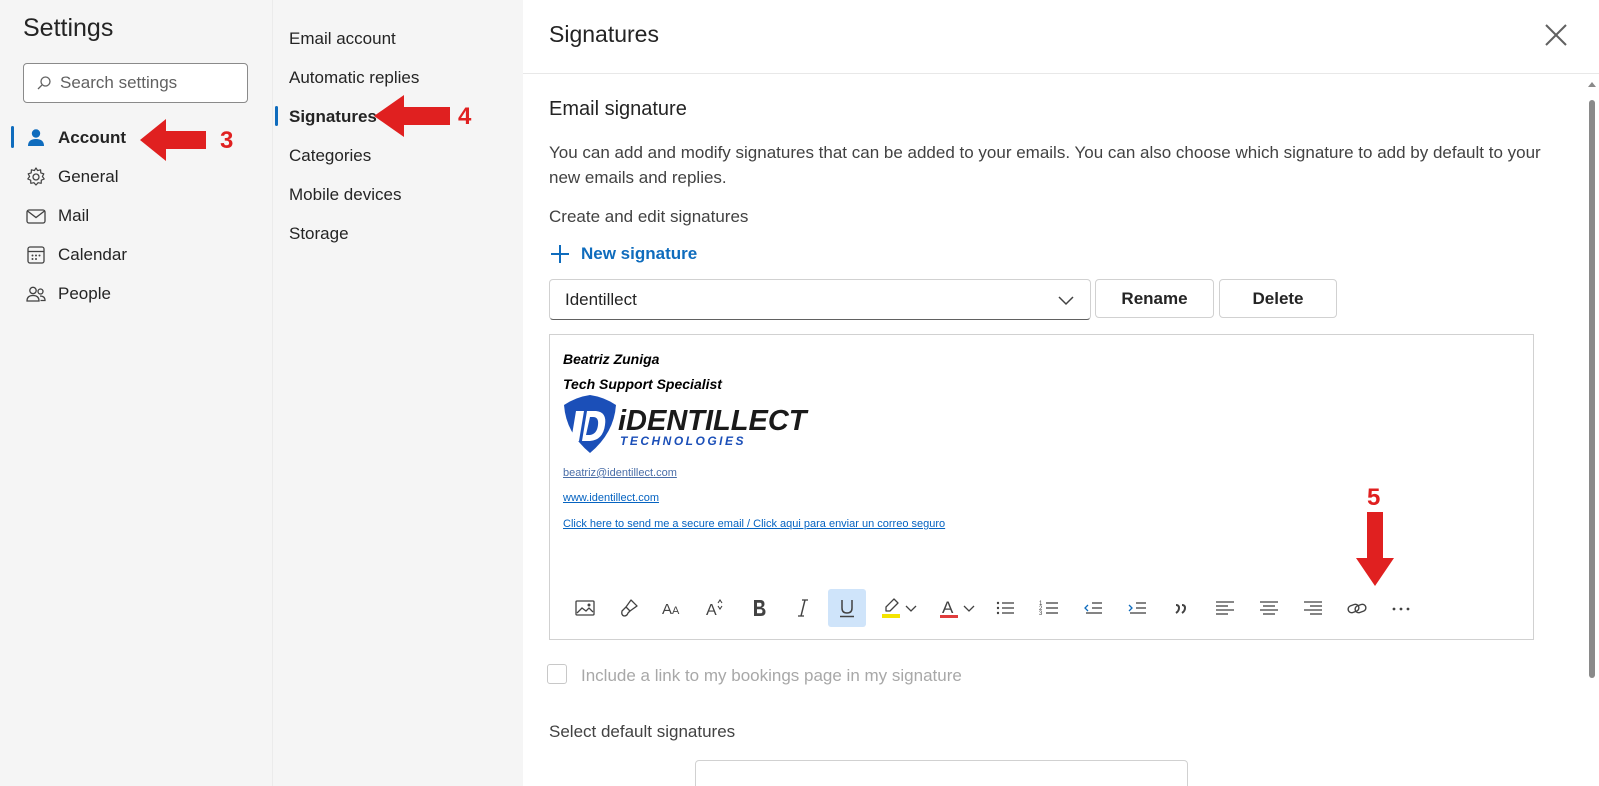 The height and width of the screenshot is (786, 1599). I want to click on people-icon, so click(36, 294).